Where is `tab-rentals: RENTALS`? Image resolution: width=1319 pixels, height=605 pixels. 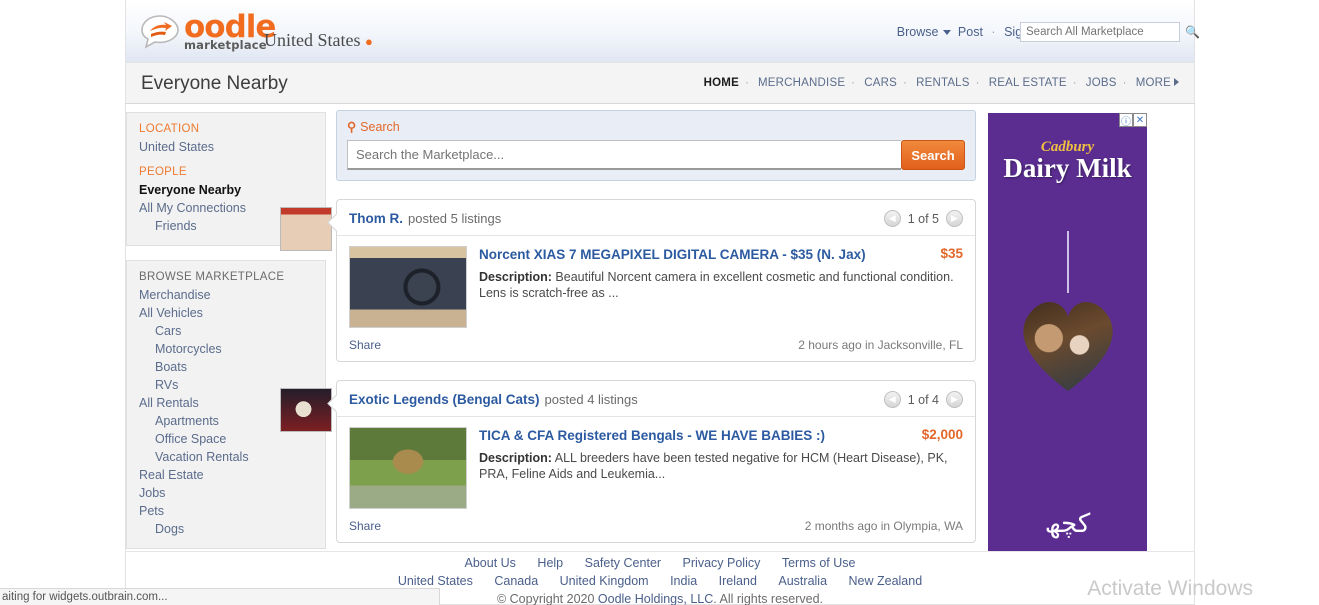
tab-rentals: RENTALS is located at coordinates (943, 83).